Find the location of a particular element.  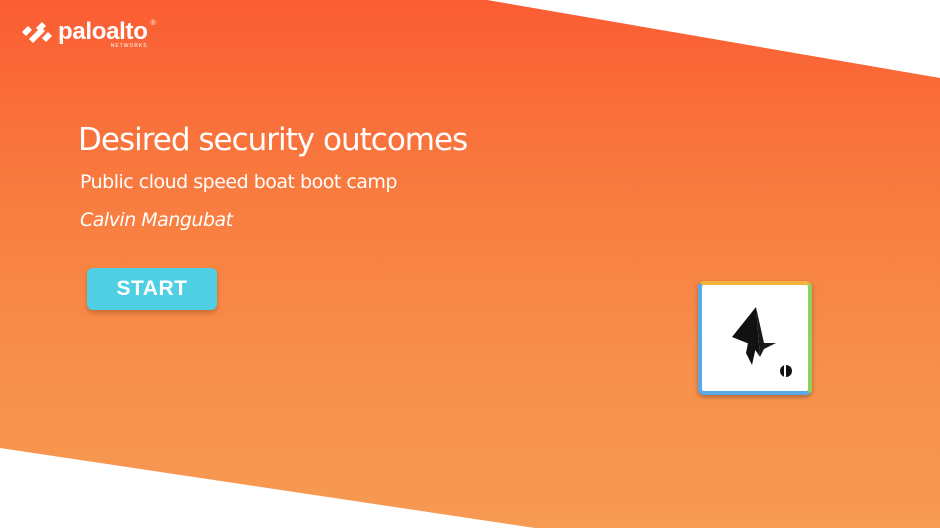

course-badge-icon is located at coordinates (762, 342).